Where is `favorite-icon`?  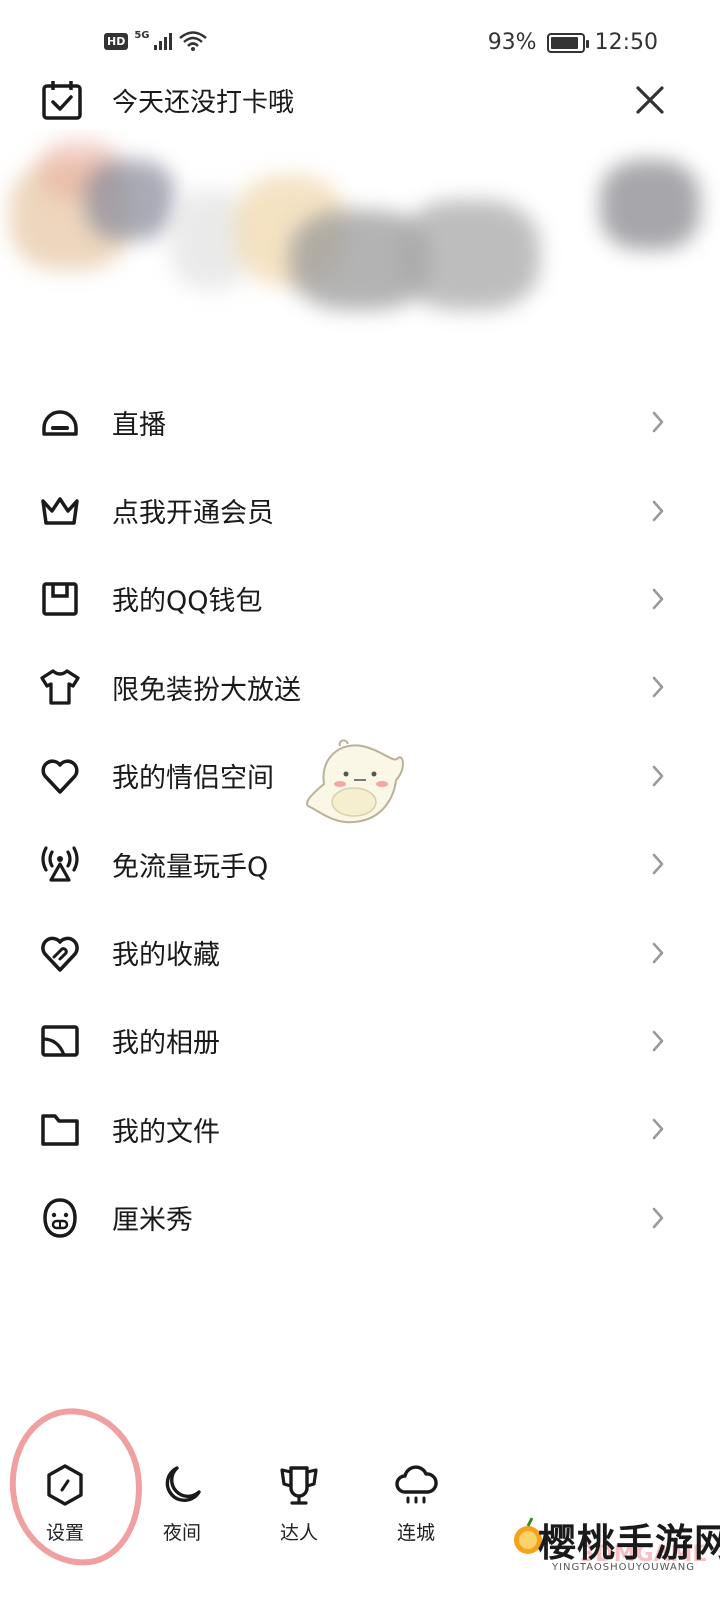
favorite-icon is located at coordinates (60, 954).